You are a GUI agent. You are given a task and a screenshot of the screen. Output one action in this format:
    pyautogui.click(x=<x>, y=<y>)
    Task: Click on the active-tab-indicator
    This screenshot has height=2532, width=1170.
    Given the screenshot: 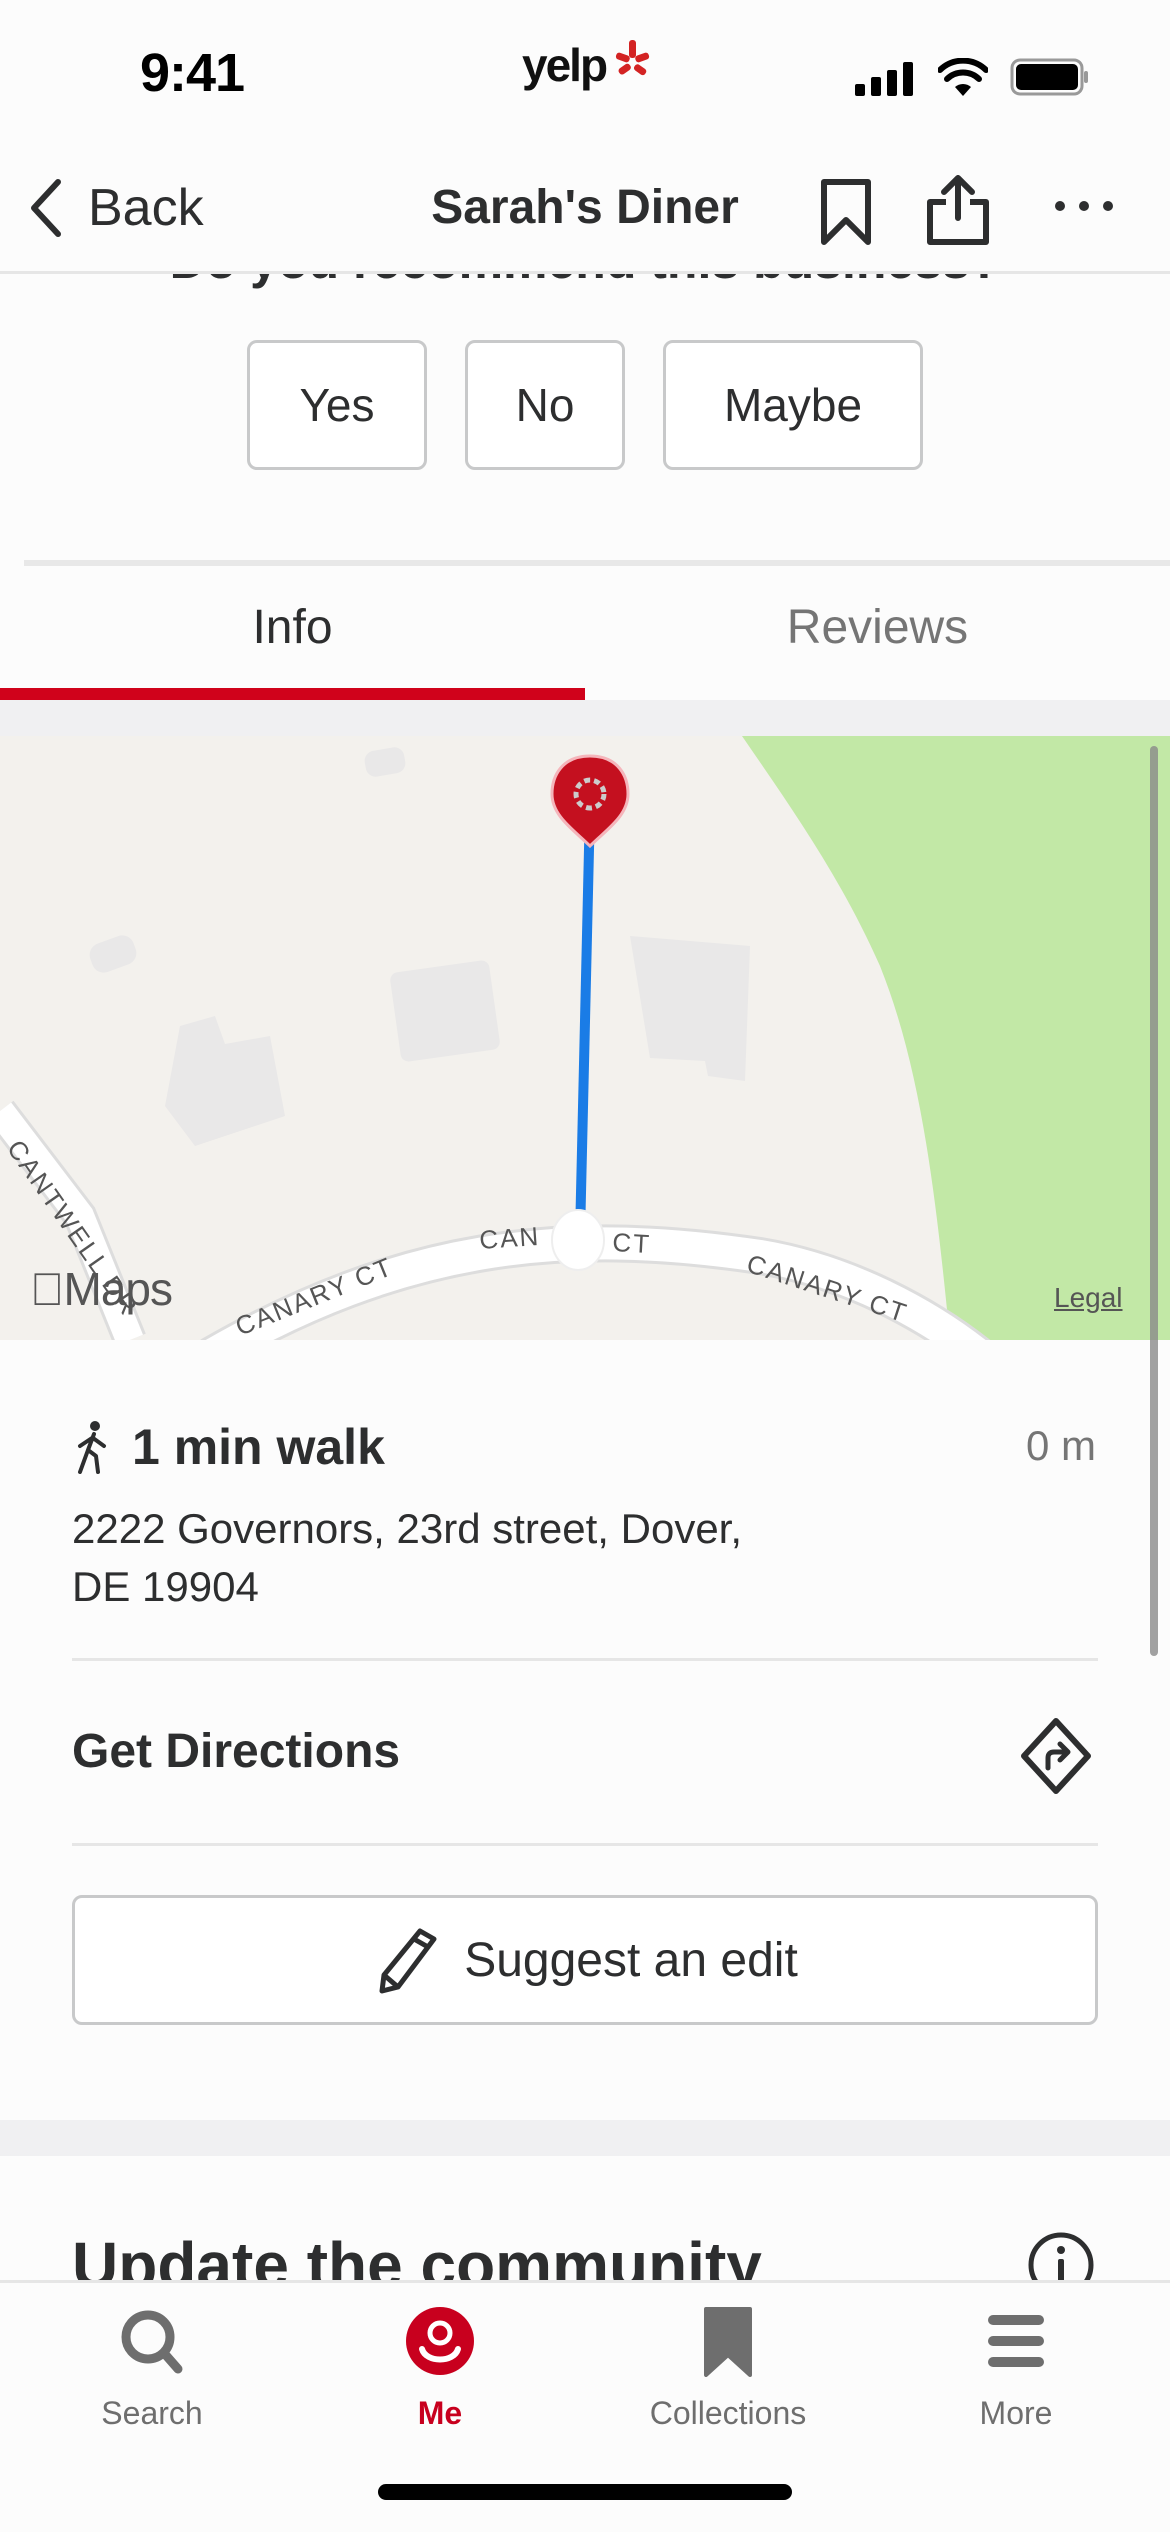 What is the action you would take?
    pyautogui.click(x=292, y=694)
    